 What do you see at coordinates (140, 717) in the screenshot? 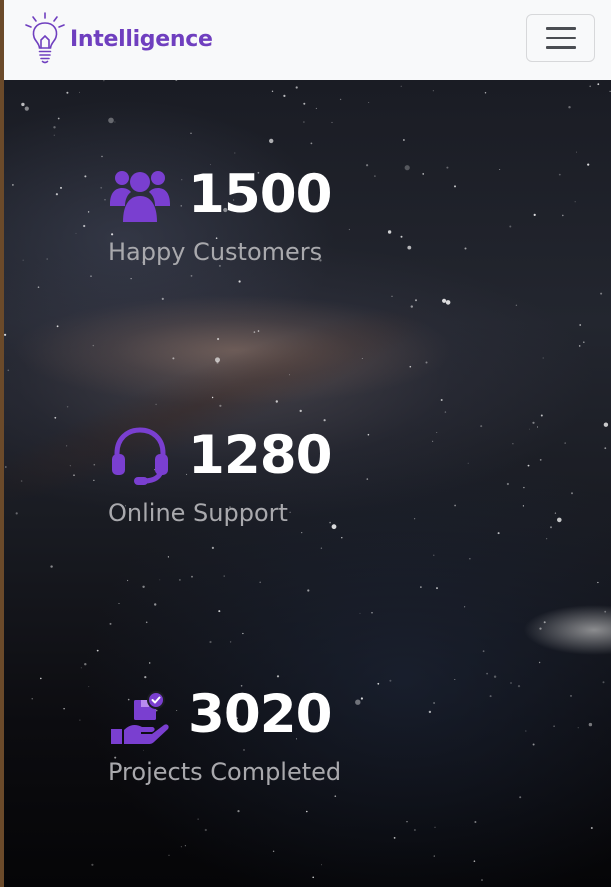
I see `hand-holding-box-icon` at bounding box center [140, 717].